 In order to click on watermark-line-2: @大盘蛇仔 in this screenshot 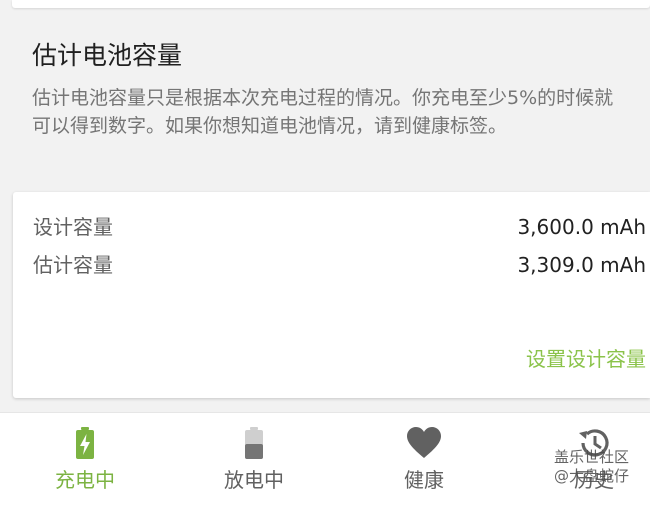, I will do `click(592, 476)`.